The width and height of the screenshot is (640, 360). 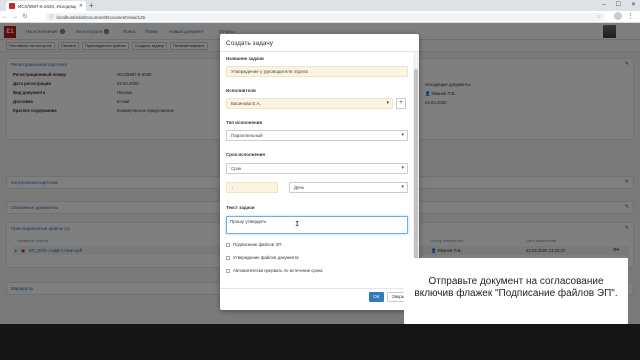 I want to click on back-icon: ←, so click(x=5, y=17).